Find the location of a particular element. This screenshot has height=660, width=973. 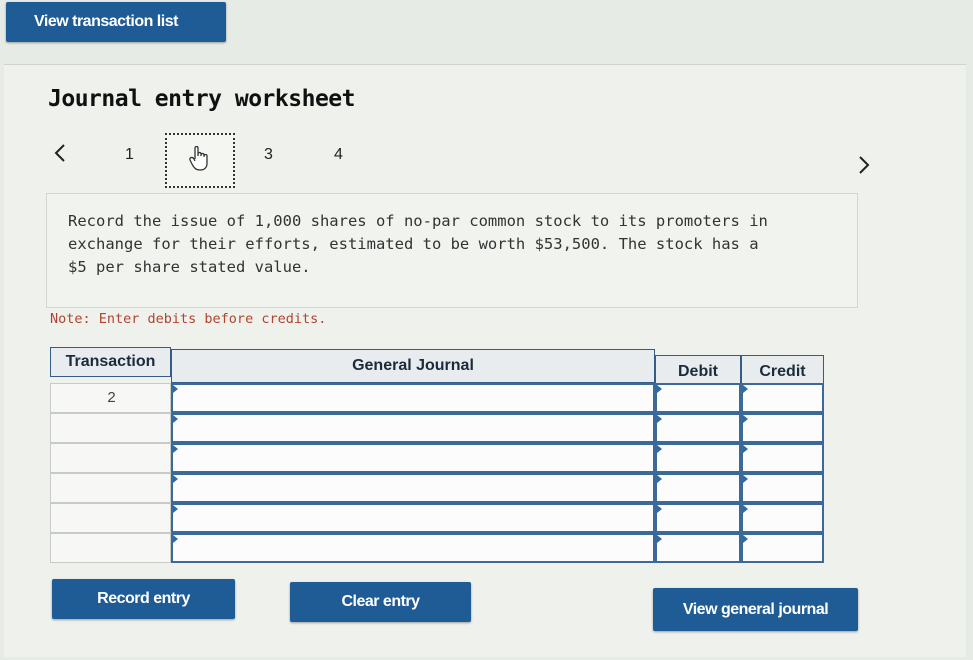

chevron-left-icon is located at coordinates (60, 156).